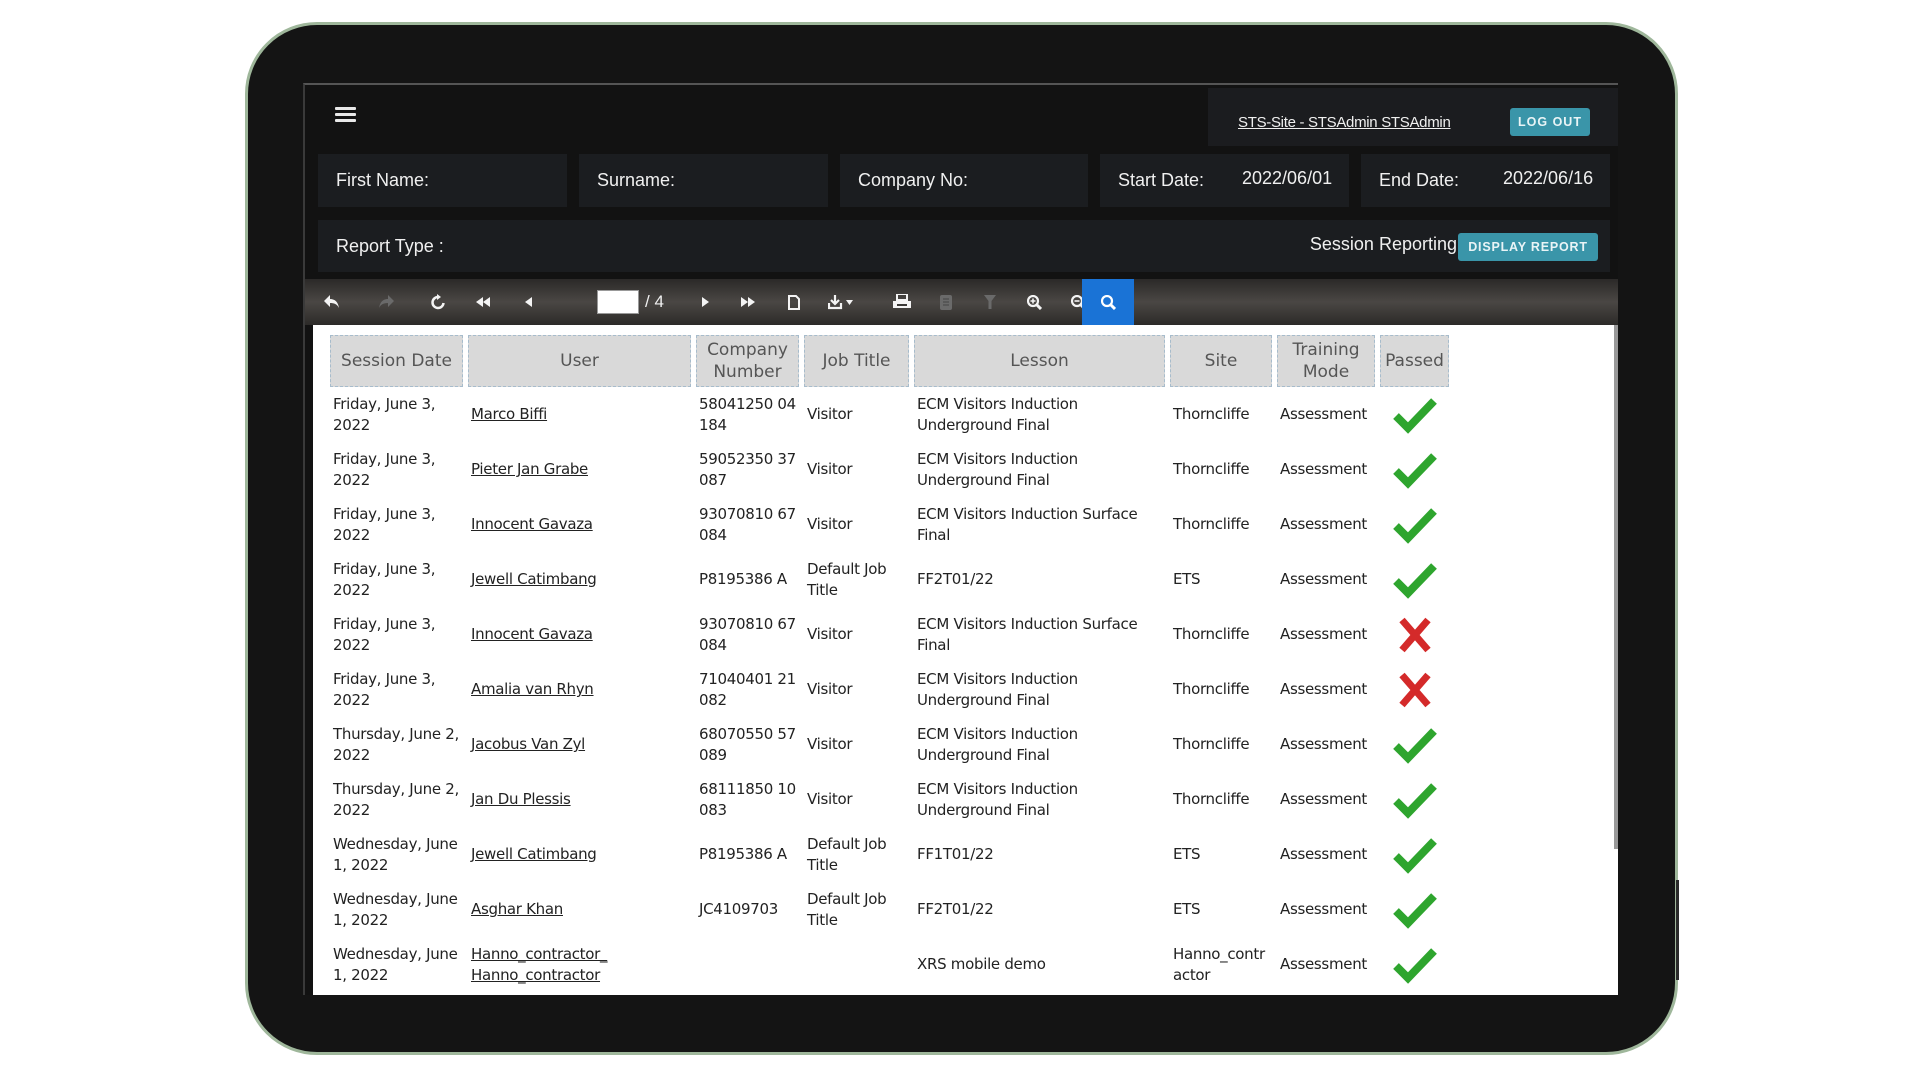  Describe the element at coordinates (964, 180) in the screenshot. I see `company-no-field: Company No:` at that location.